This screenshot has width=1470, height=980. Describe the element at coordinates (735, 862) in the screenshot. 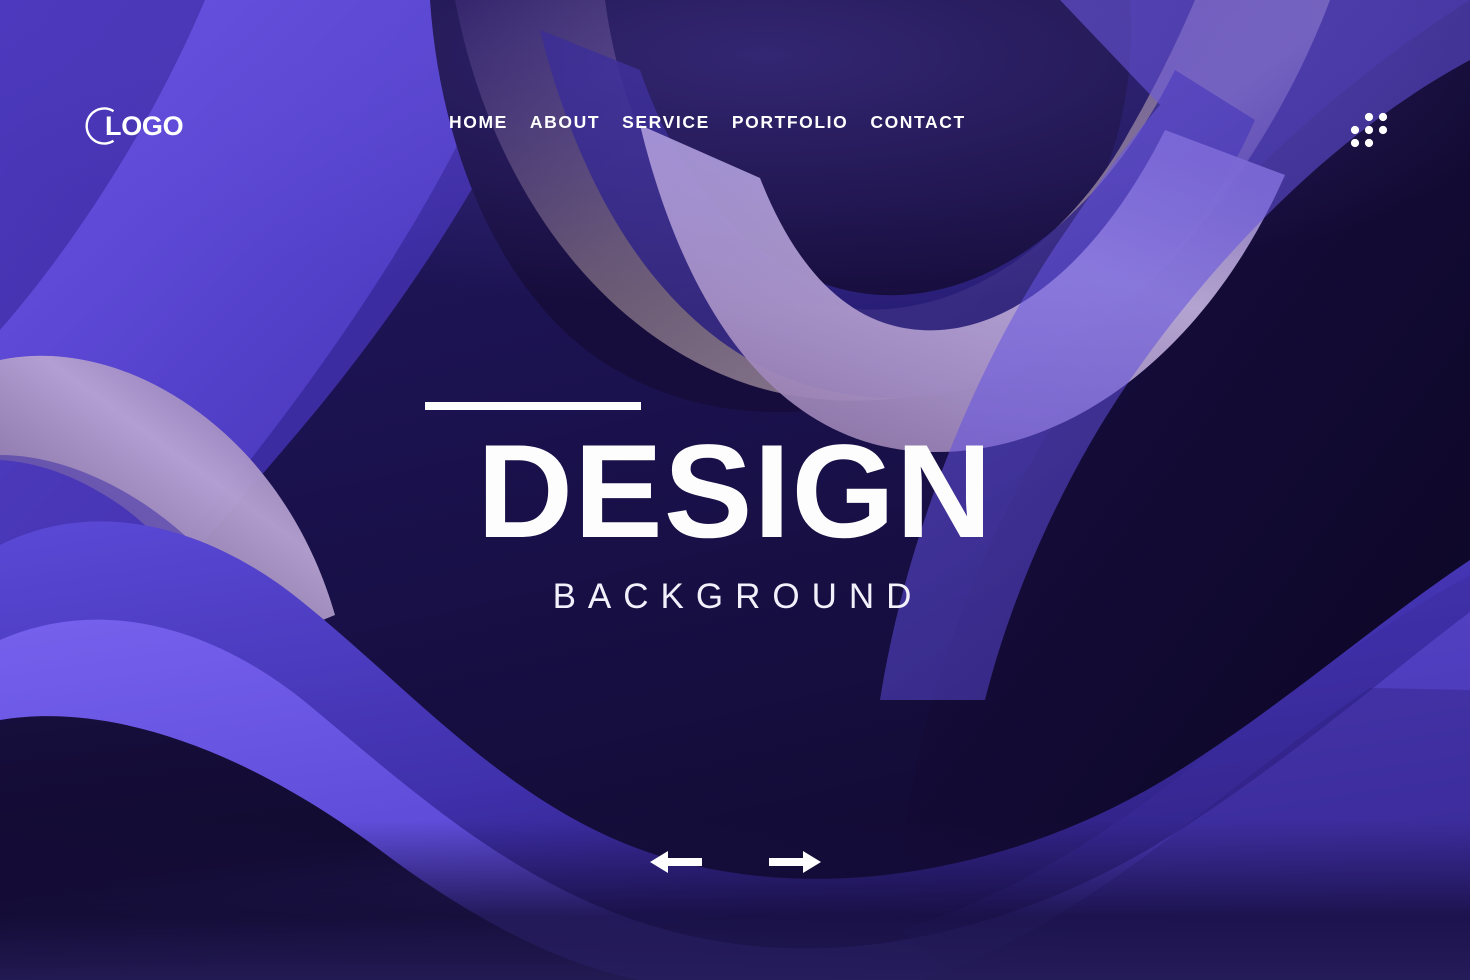

I see `carousel-controls` at that location.